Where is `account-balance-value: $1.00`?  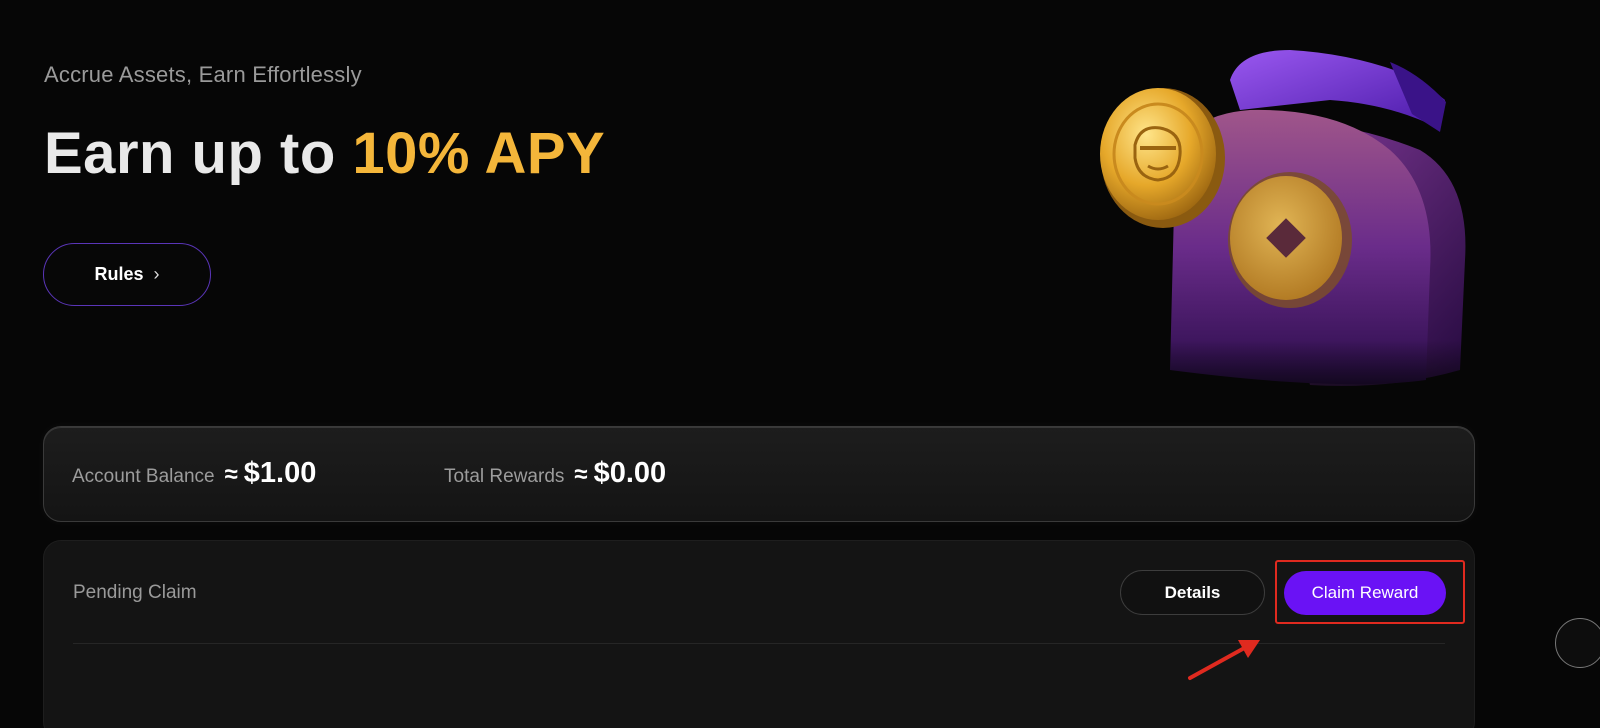
account-balance-value: $1.00 is located at coordinates (280, 473).